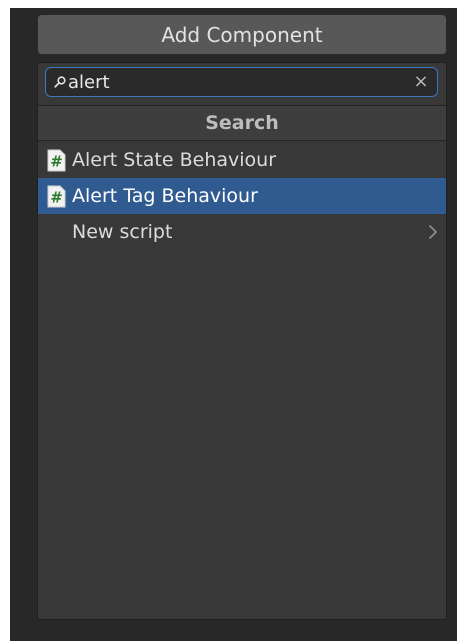  Describe the element at coordinates (242, 232) in the screenshot. I see `new-script-item: New script` at that location.